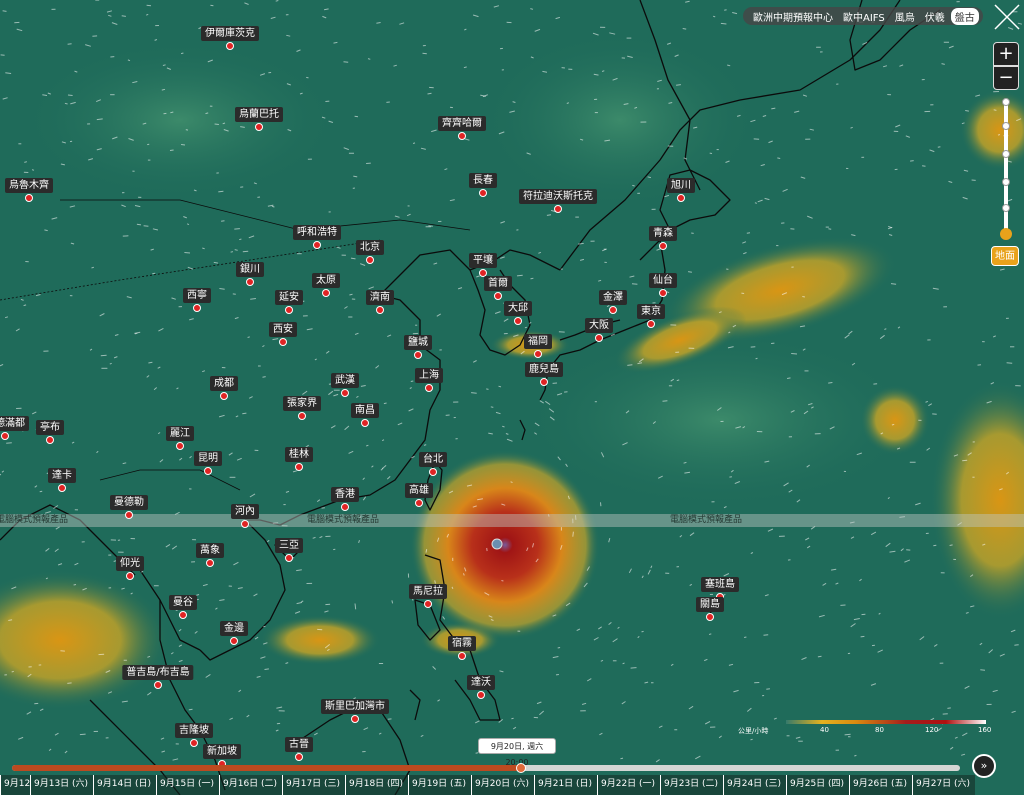 The height and width of the screenshot is (795, 1024). I want to click on legend-tick: 80, so click(879, 730).